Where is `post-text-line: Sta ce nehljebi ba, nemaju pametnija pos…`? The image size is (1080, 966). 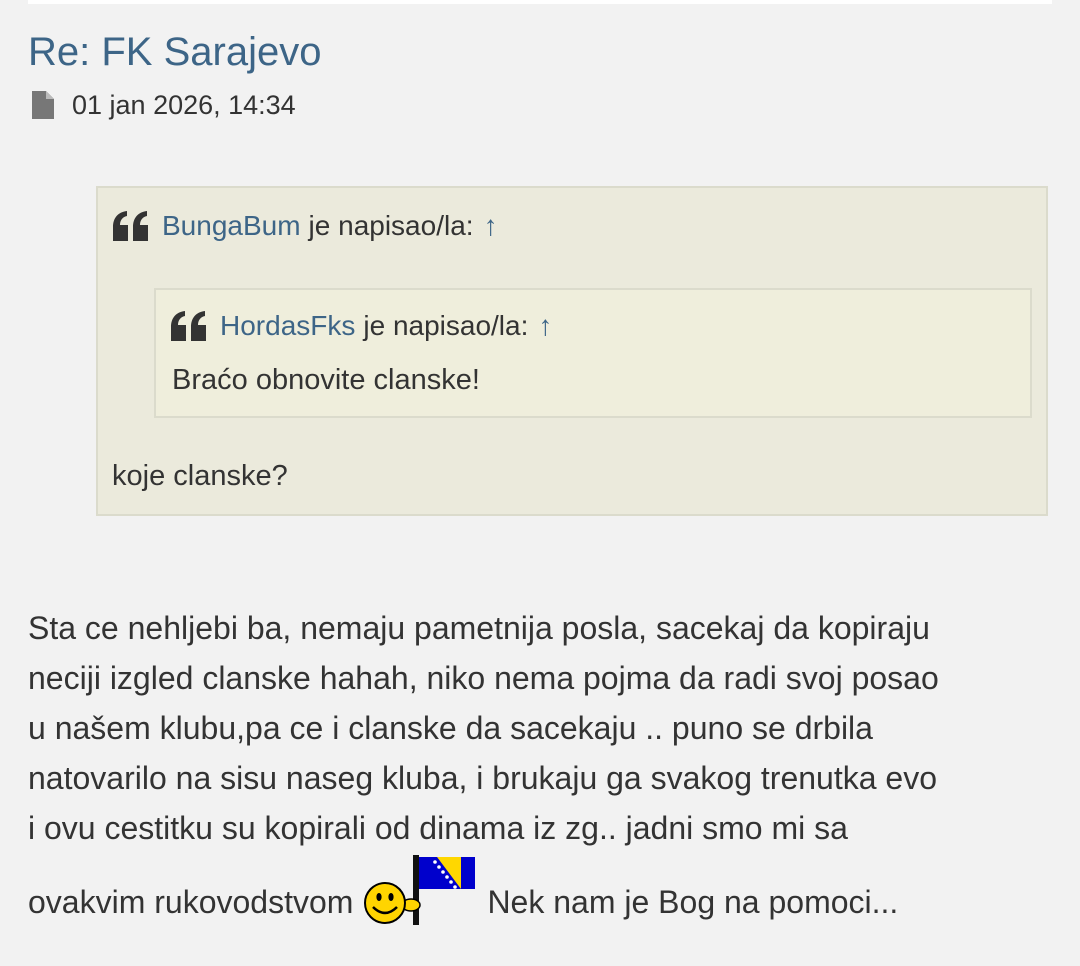
post-text-line: Sta ce nehljebi ba, nemaju pametnija pos… is located at coordinates (479, 628).